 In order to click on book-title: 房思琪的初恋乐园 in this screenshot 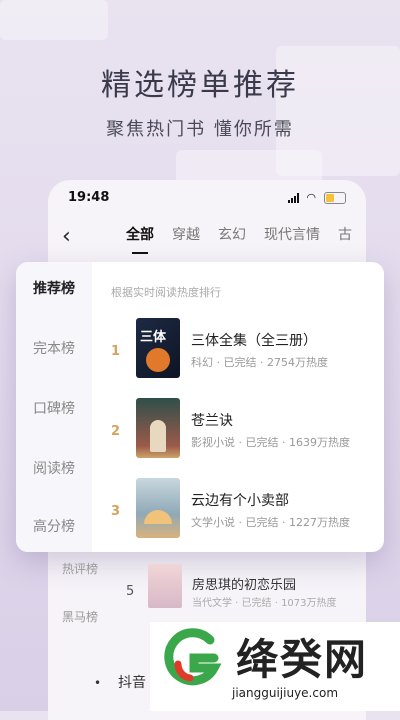, I will do `click(244, 583)`.